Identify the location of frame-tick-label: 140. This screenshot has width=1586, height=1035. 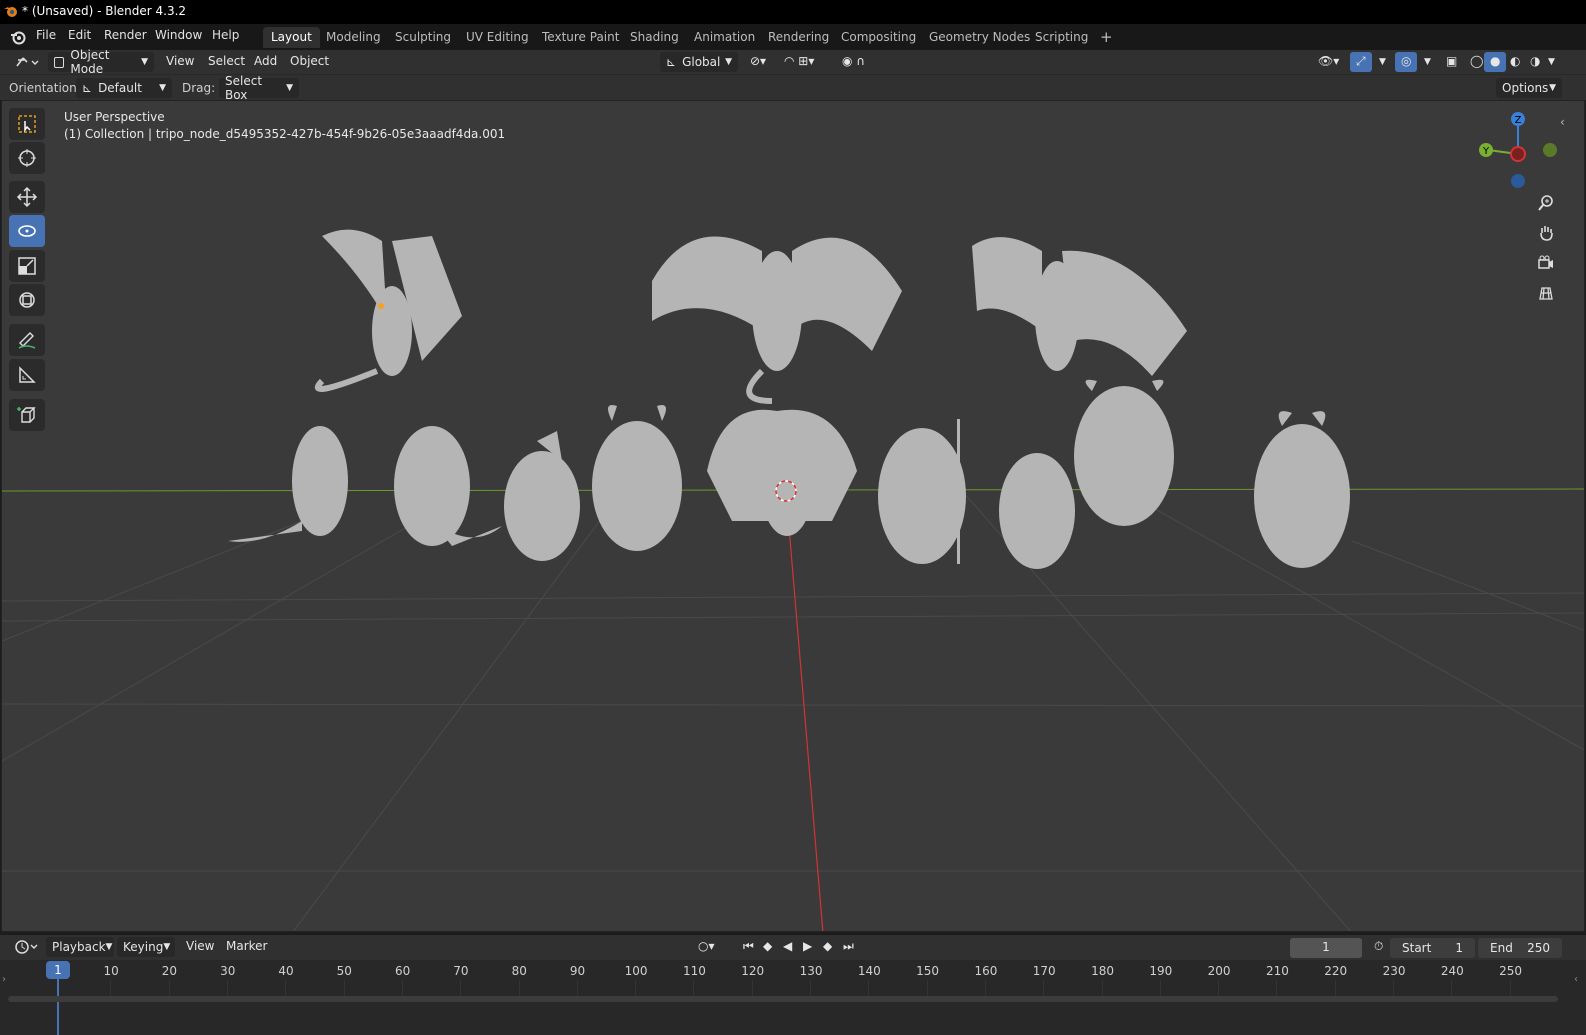
(869, 971).